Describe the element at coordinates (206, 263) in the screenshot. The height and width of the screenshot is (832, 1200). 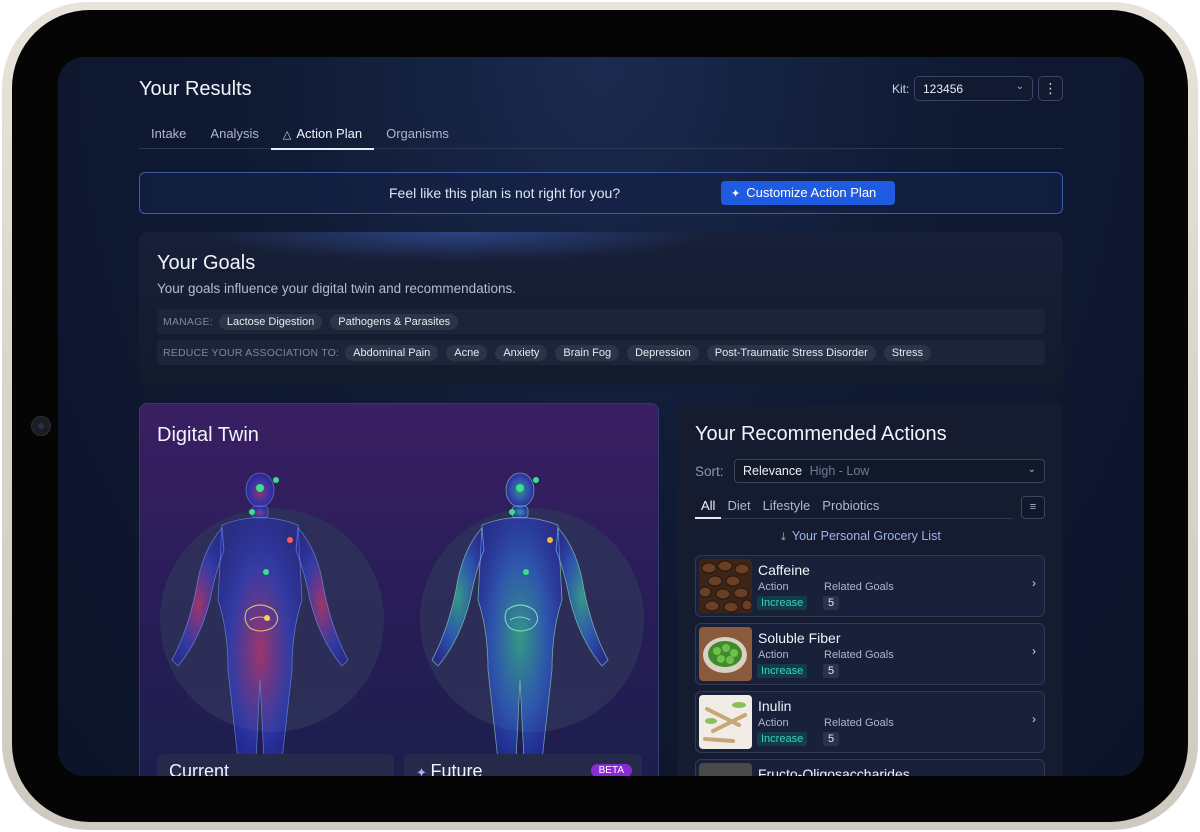
I see `goals-title: Your Goals` at that location.